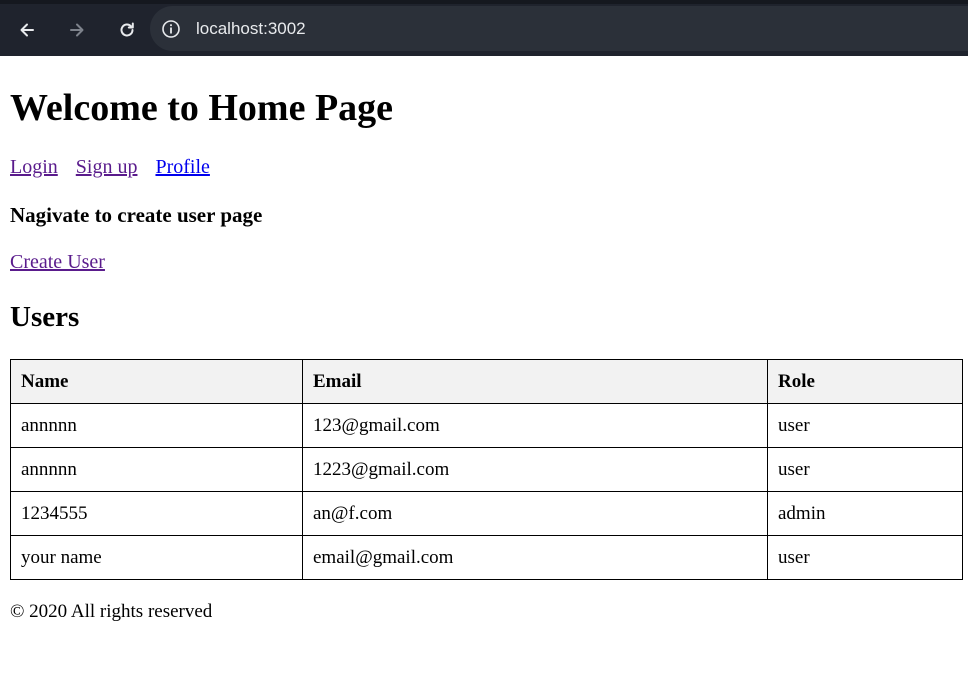 The image size is (968, 691). I want to click on column-header-email: Email, so click(535, 381).